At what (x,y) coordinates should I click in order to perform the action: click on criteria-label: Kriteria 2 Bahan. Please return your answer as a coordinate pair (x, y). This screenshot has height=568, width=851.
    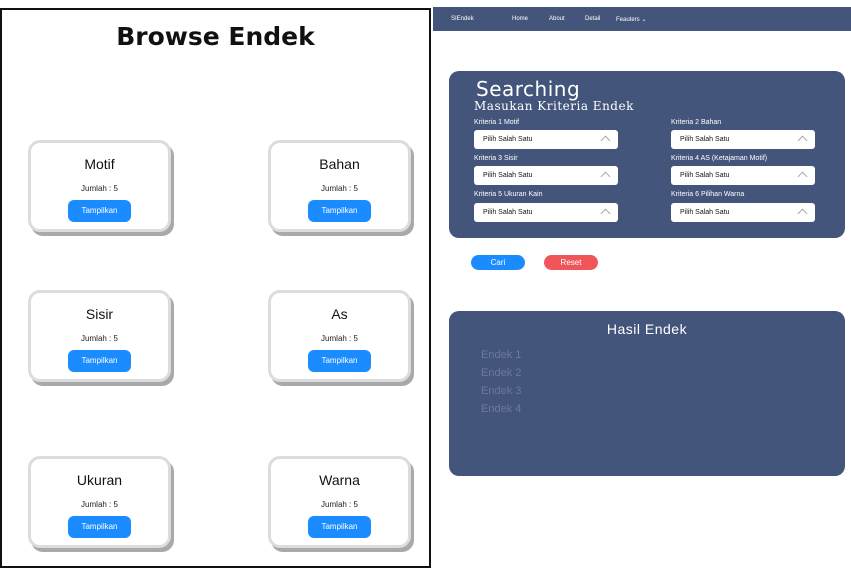
    Looking at the image, I should click on (696, 122).